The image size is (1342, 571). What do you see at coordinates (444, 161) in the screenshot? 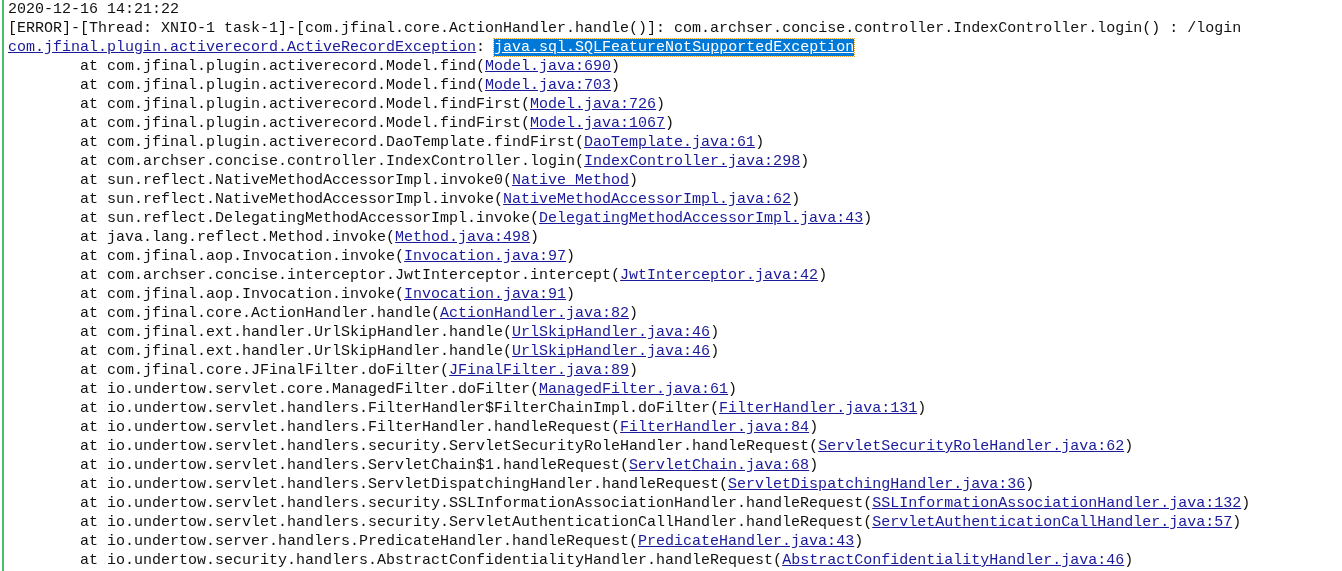
I see `stack-frame-line: at com.archser.concise.controller.IndexController.login(IndexController.java:298)` at bounding box center [444, 161].